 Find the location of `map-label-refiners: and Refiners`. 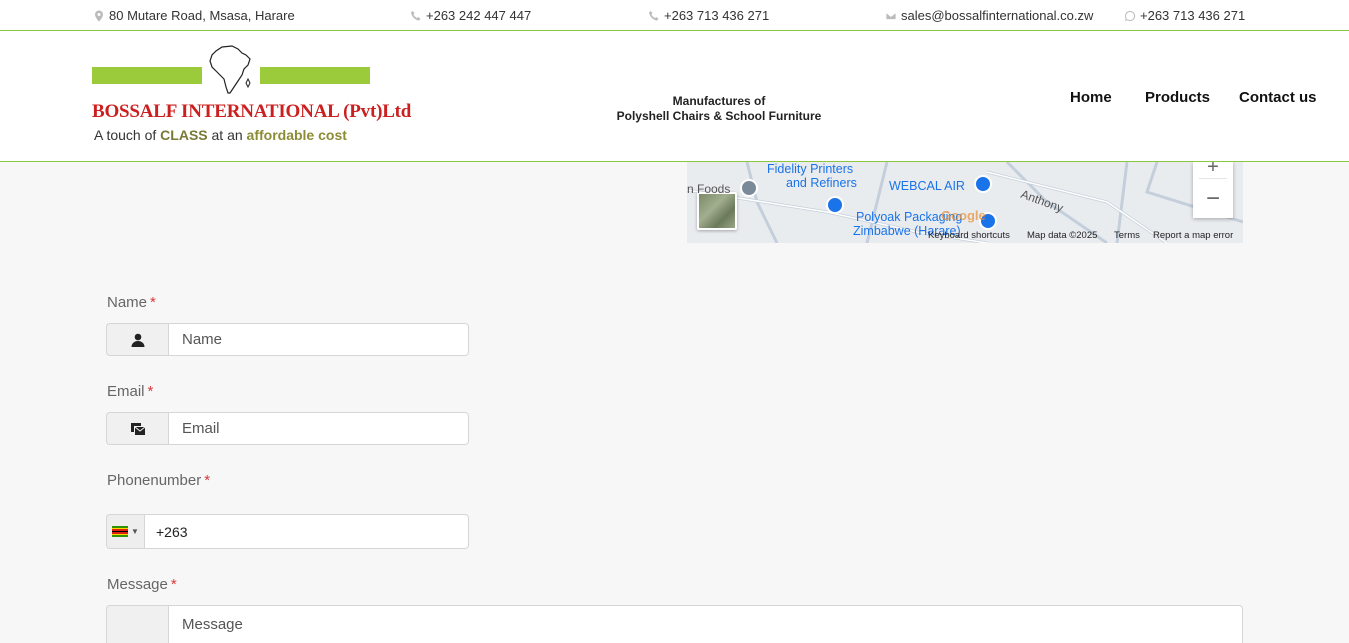

map-label-refiners: and Refiners is located at coordinates (821, 183).